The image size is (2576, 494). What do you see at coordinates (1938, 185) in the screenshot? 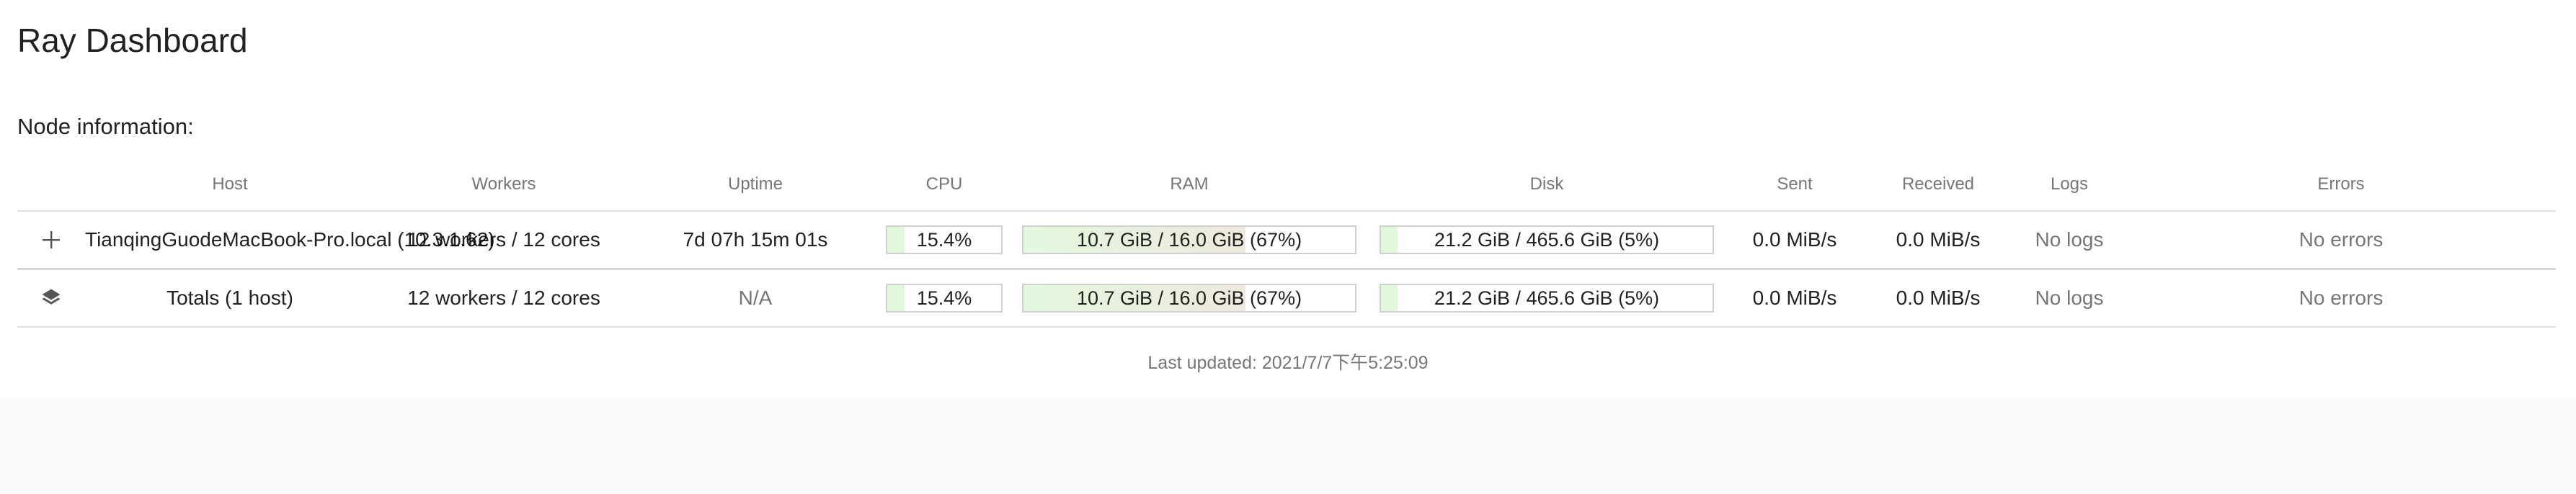
I see `column-header-received: Received` at bounding box center [1938, 185].